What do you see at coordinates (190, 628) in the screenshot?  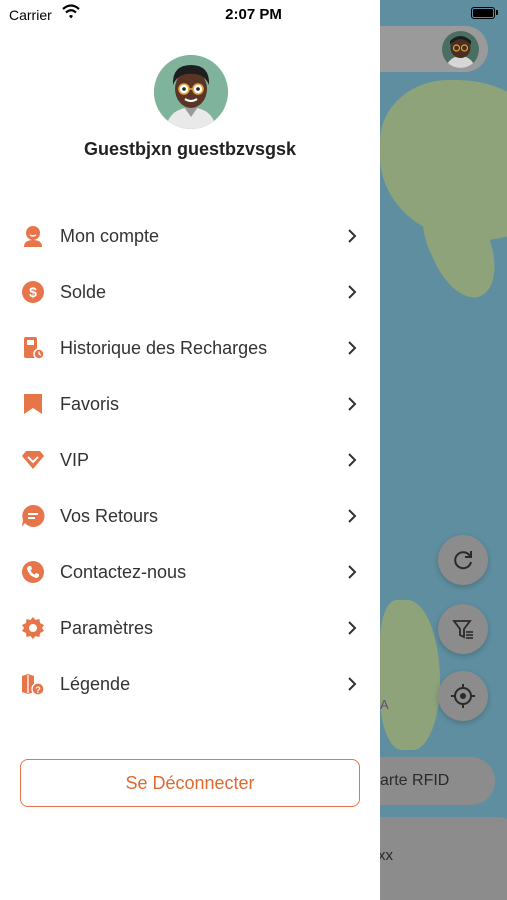 I see `menu-item-parametres: Paramètres` at bounding box center [190, 628].